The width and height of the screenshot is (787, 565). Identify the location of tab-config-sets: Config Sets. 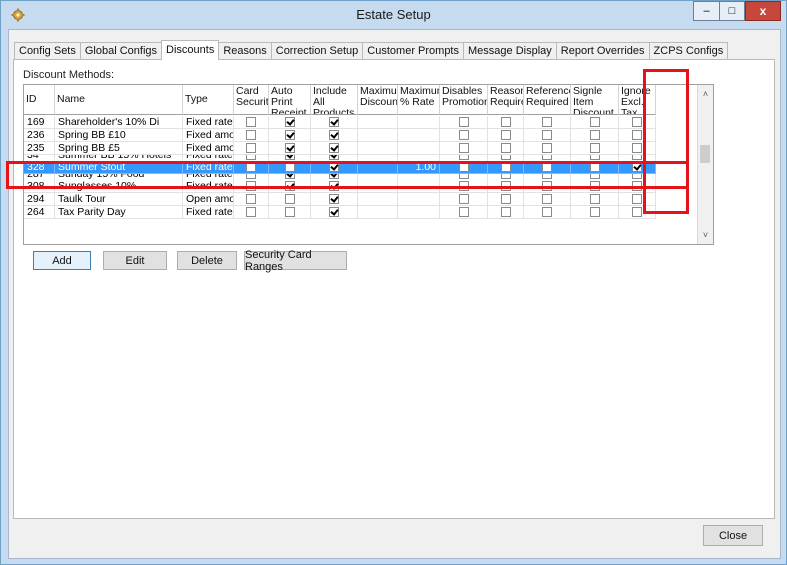
(47, 51).